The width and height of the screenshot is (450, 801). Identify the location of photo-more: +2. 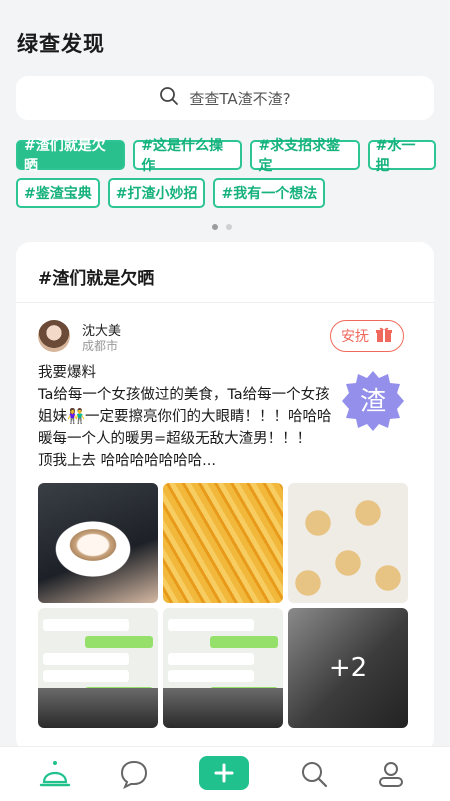
(348, 668).